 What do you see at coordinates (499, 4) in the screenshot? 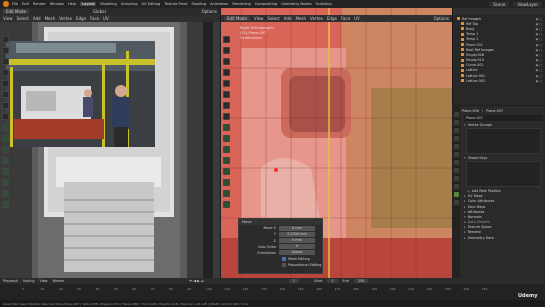
I see `scene-selector: Scene` at bounding box center [499, 4].